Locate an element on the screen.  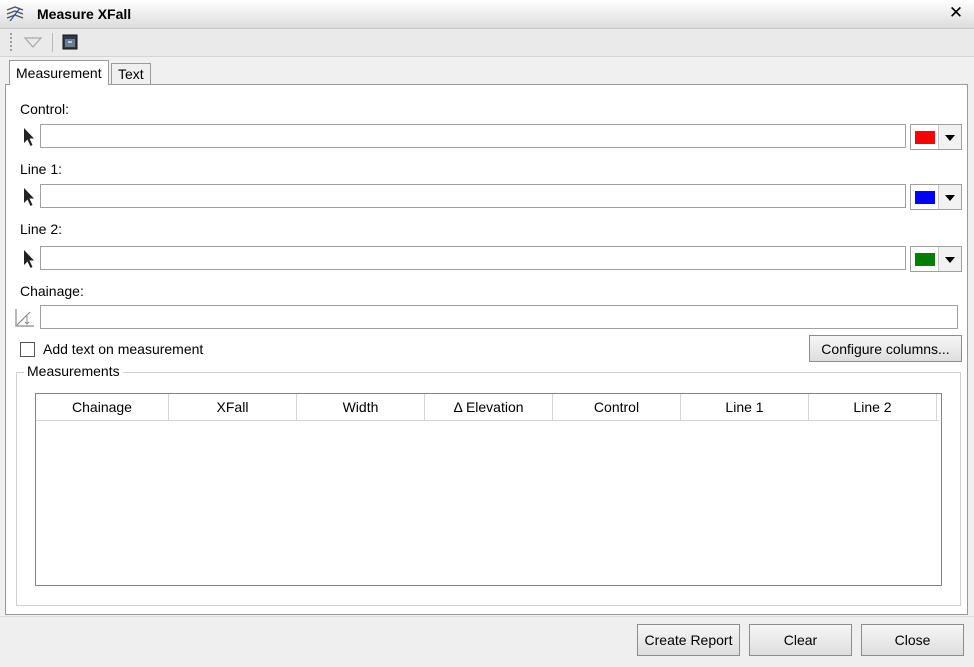
column-header-delta-elevation: Δ Elevation is located at coordinates (489, 407).